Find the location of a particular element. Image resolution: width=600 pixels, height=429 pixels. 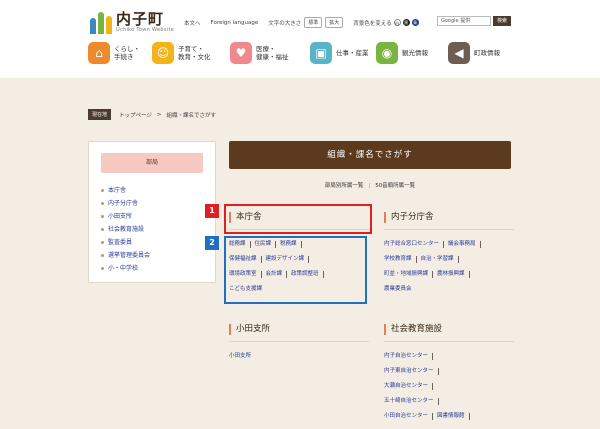

sidebar-item: 本庁舎 is located at coordinates (158, 190).